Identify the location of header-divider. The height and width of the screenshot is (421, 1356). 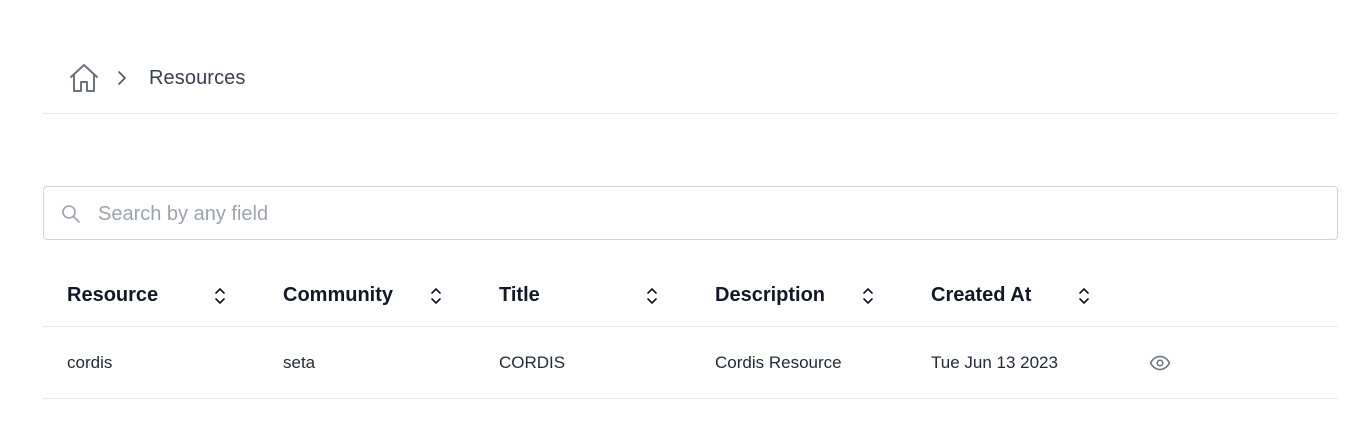
(690, 113).